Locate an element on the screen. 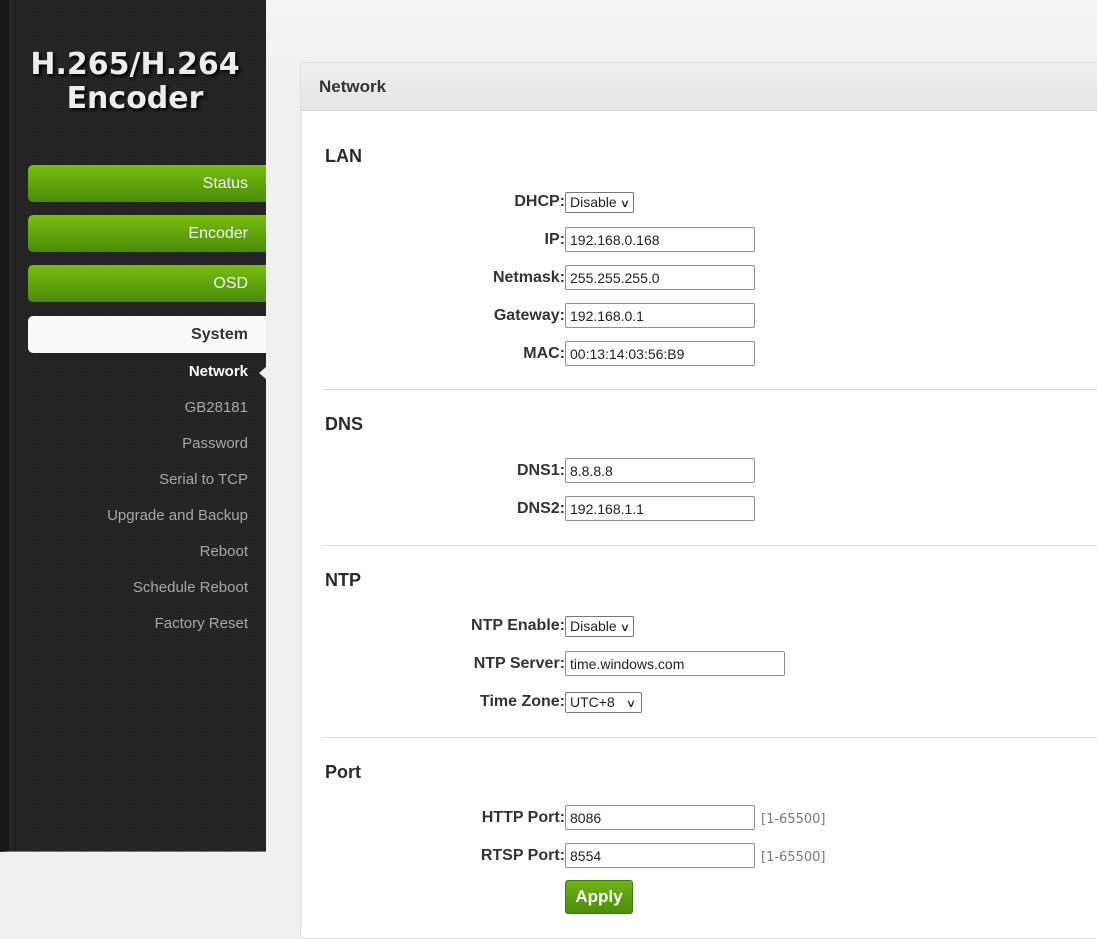 The image size is (1097, 939). mac-row: MAC: is located at coordinates (433, 355).